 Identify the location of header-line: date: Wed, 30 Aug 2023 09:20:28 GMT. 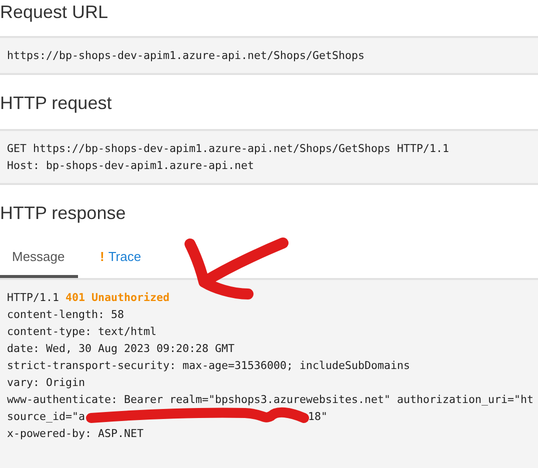
(121, 349).